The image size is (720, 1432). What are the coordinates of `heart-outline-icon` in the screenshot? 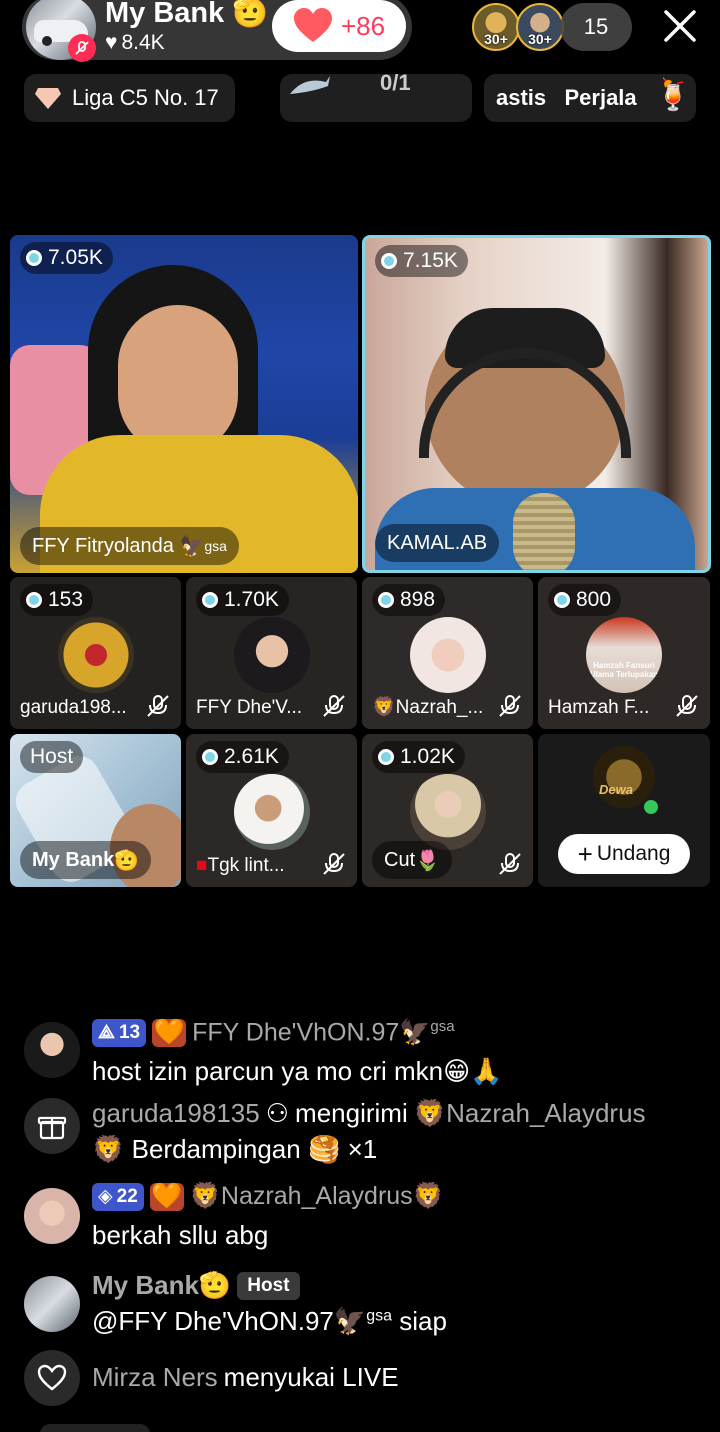 It's located at (52, 1378).